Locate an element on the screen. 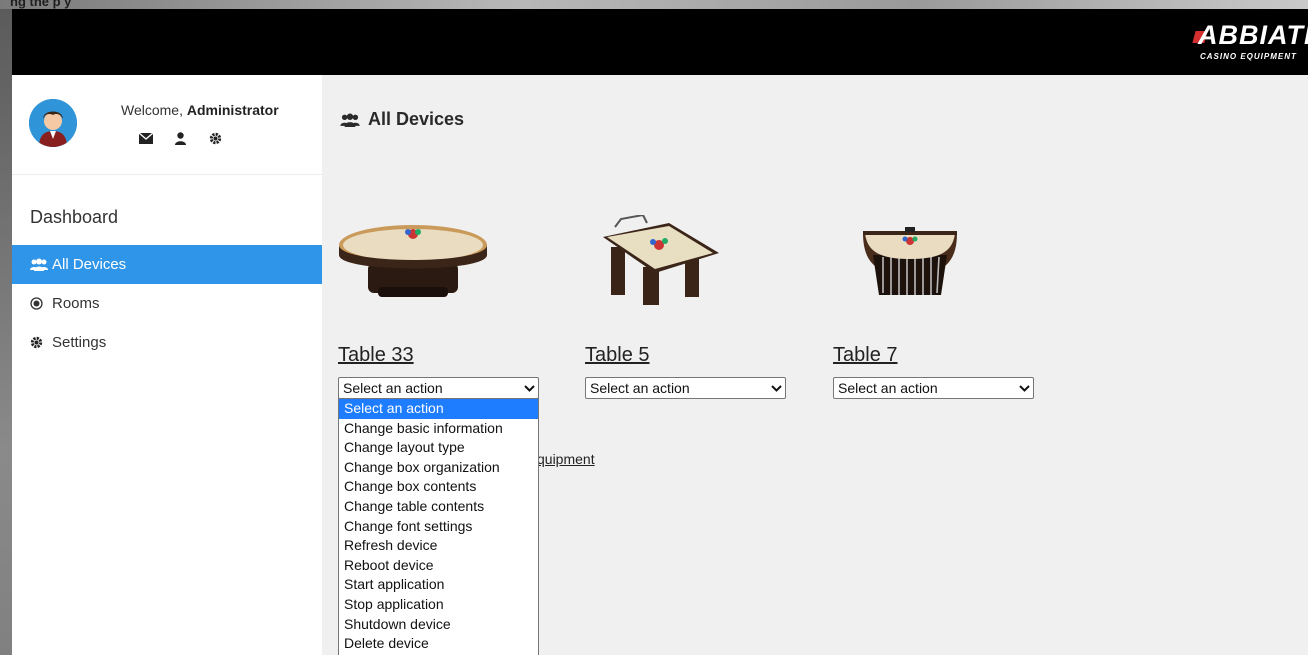 The height and width of the screenshot is (655, 1308). device-name-link: Table 33 is located at coordinates (376, 355).